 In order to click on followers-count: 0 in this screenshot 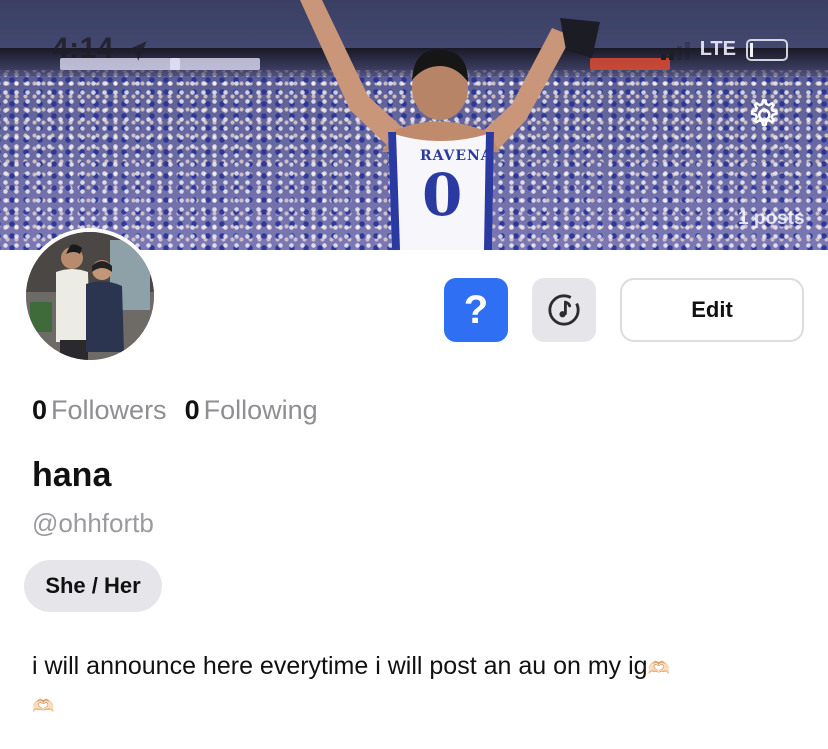, I will do `click(40, 410)`.